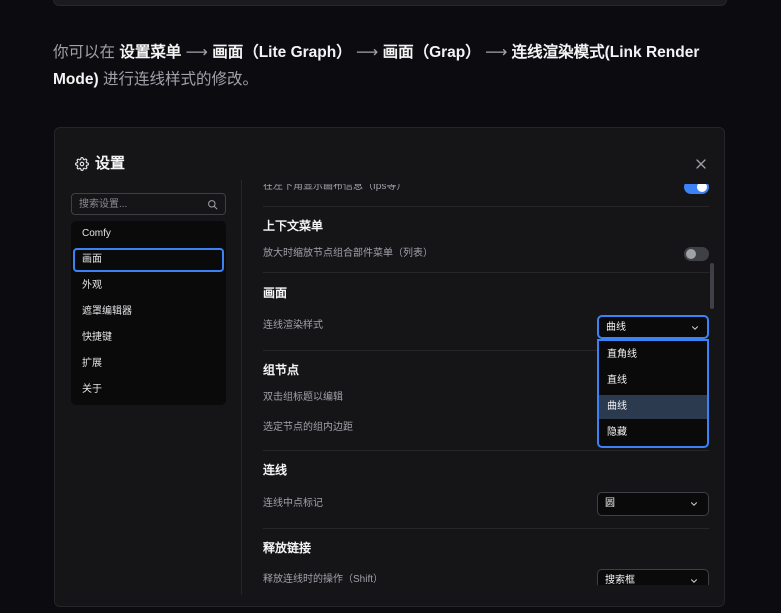 The height and width of the screenshot is (613, 781). I want to click on menu-step-settings: 设置菜单, so click(150, 52).